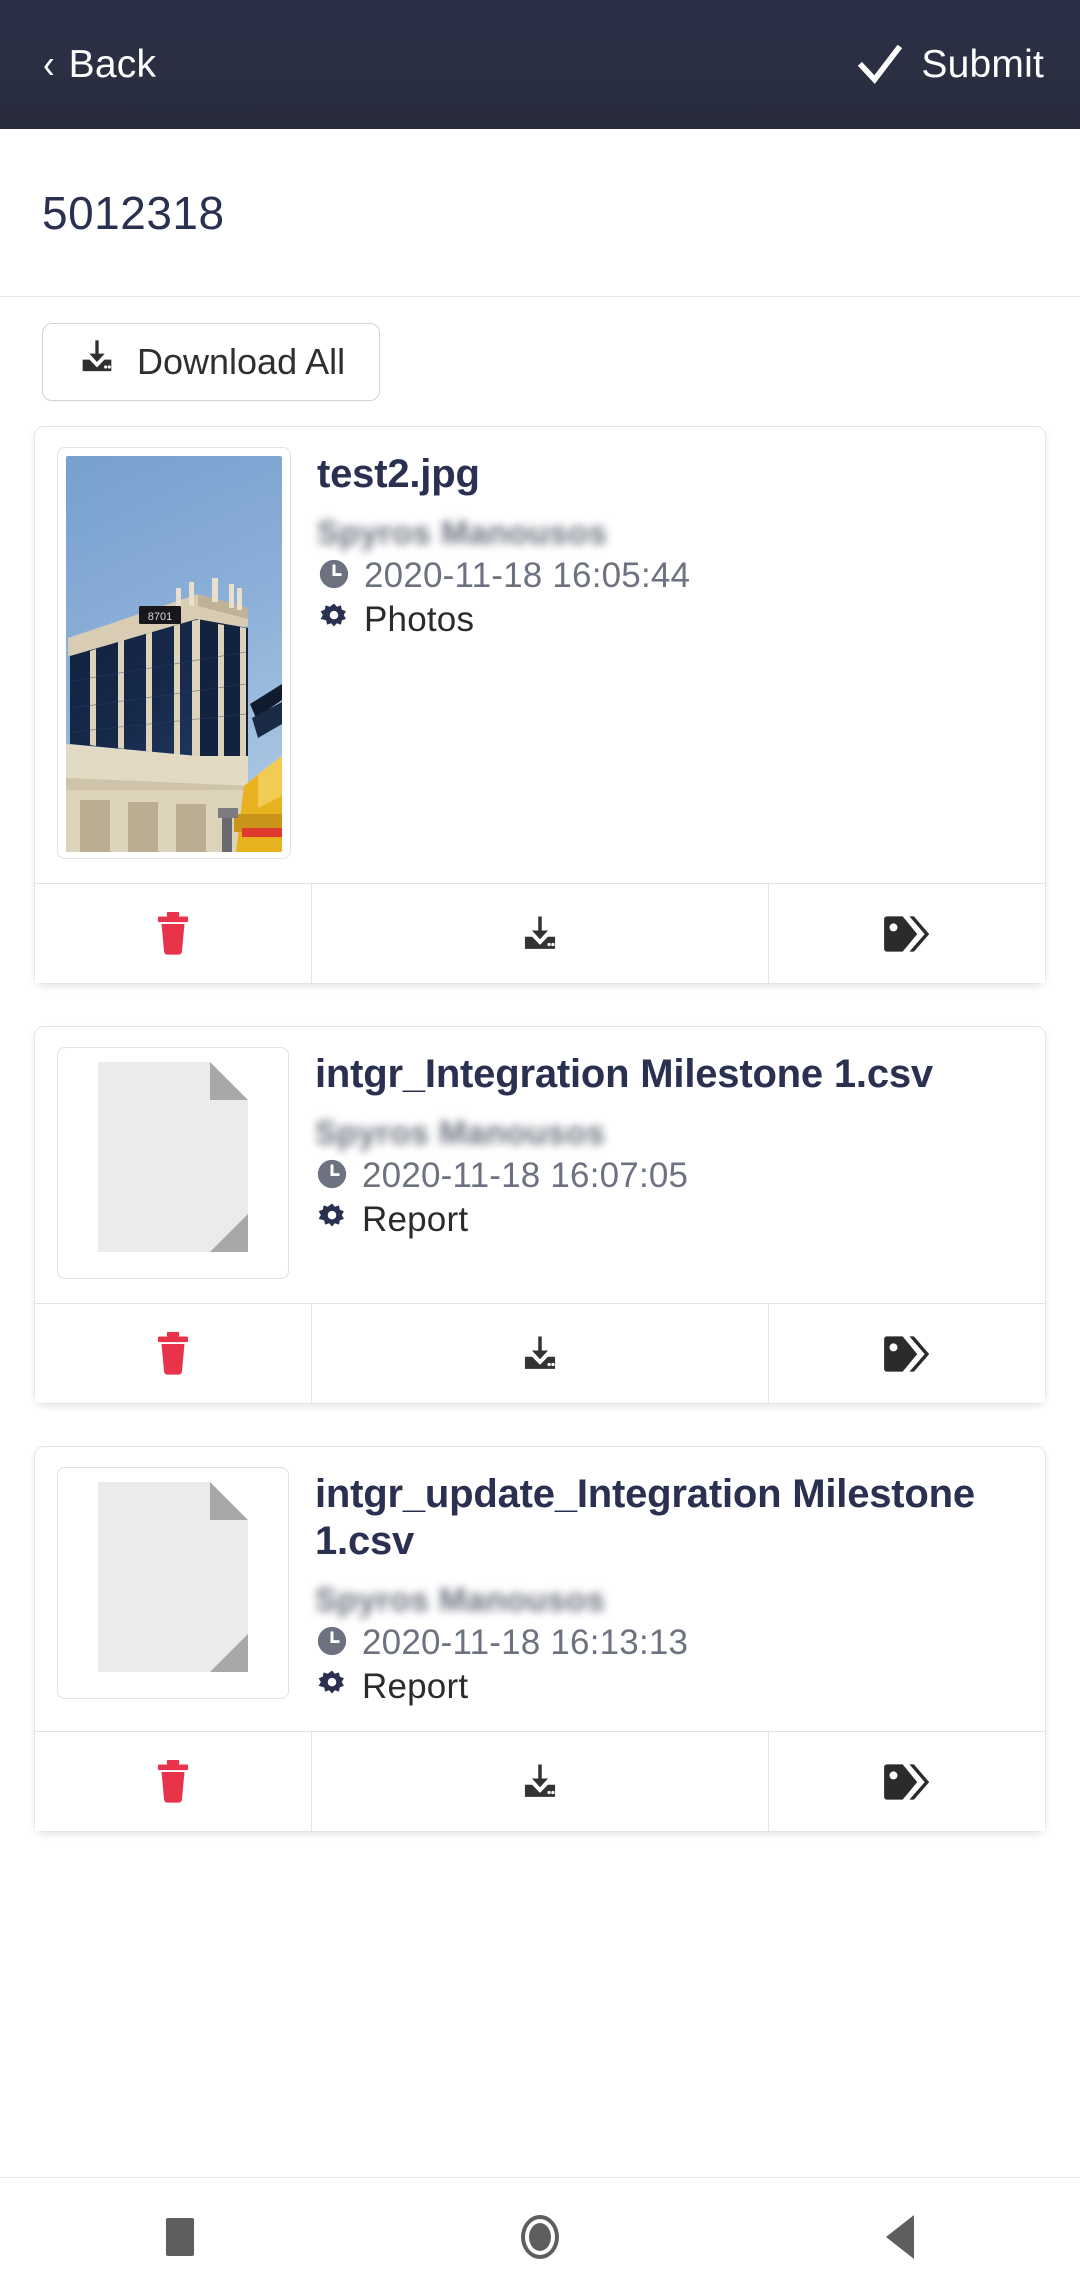 This screenshot has width=1080, height=2295. What do you see at coordinates (540, 64) in the screenshot?
I see `app-bar: ‹ Back Submit` at bounding box center [540, 64].